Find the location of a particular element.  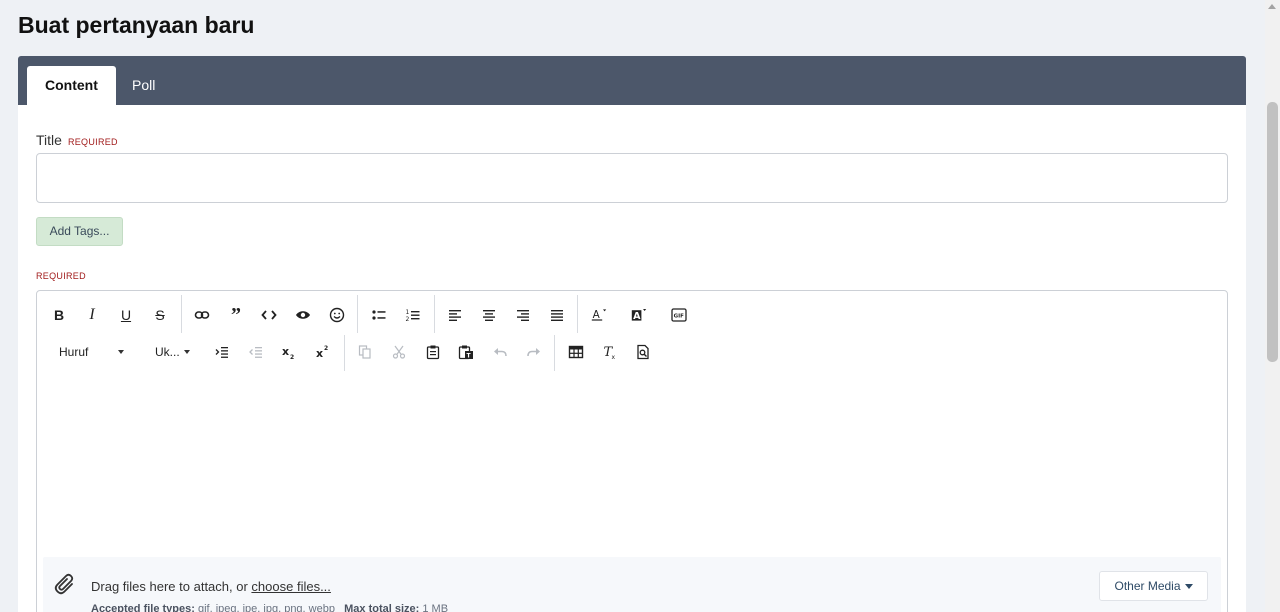

cut-icon is located at coordinates (399, 352).